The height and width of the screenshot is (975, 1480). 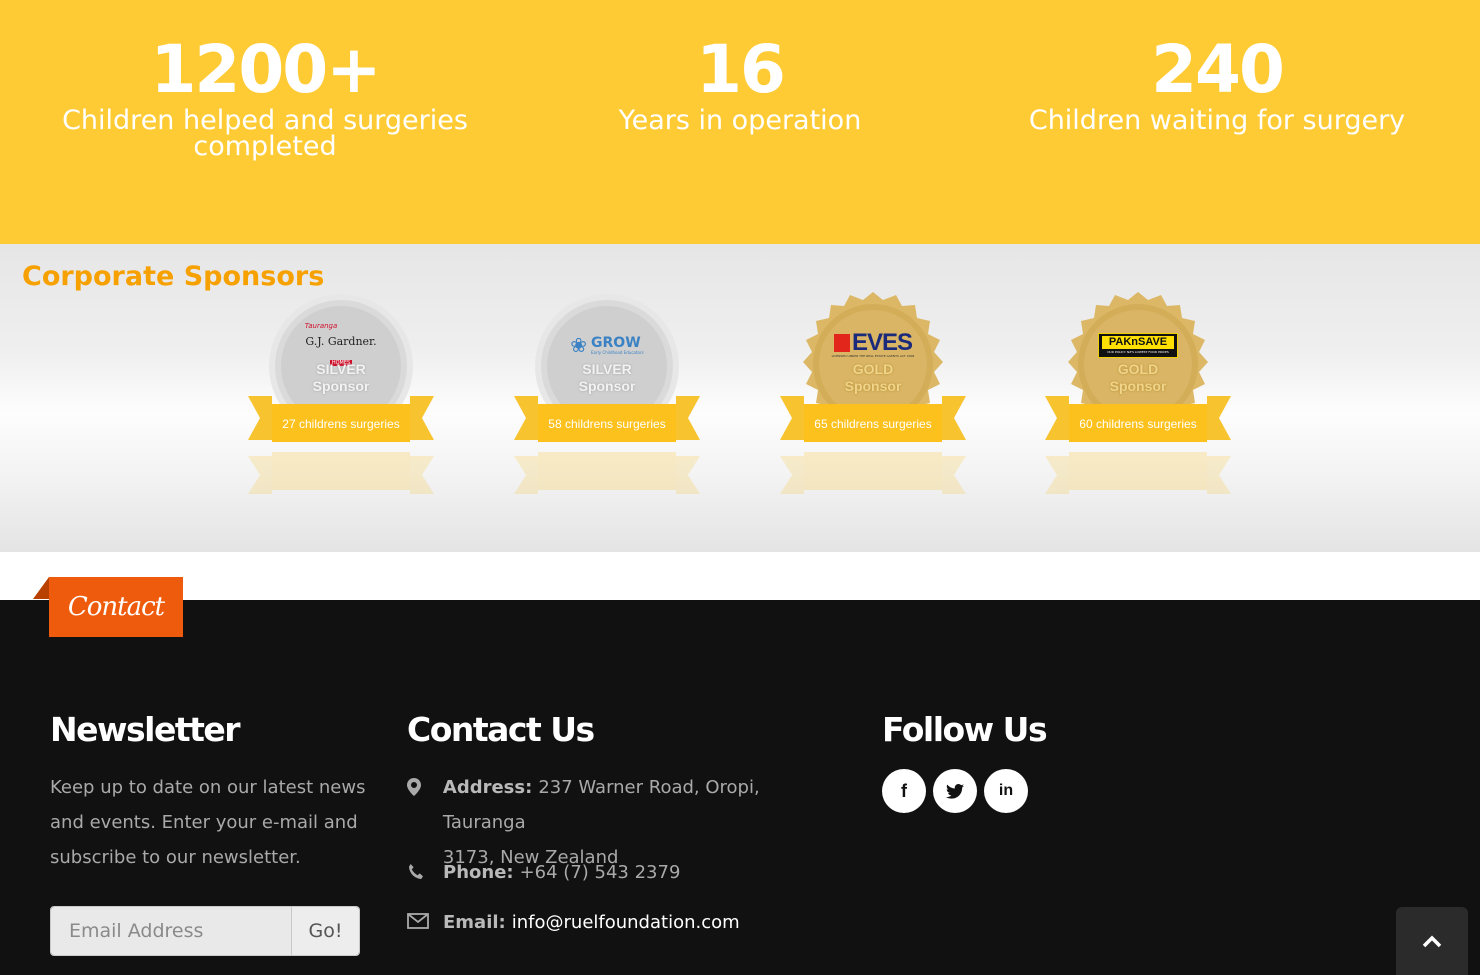 I want to click on linkedin-icon: in, so click(x=1006, y=791).